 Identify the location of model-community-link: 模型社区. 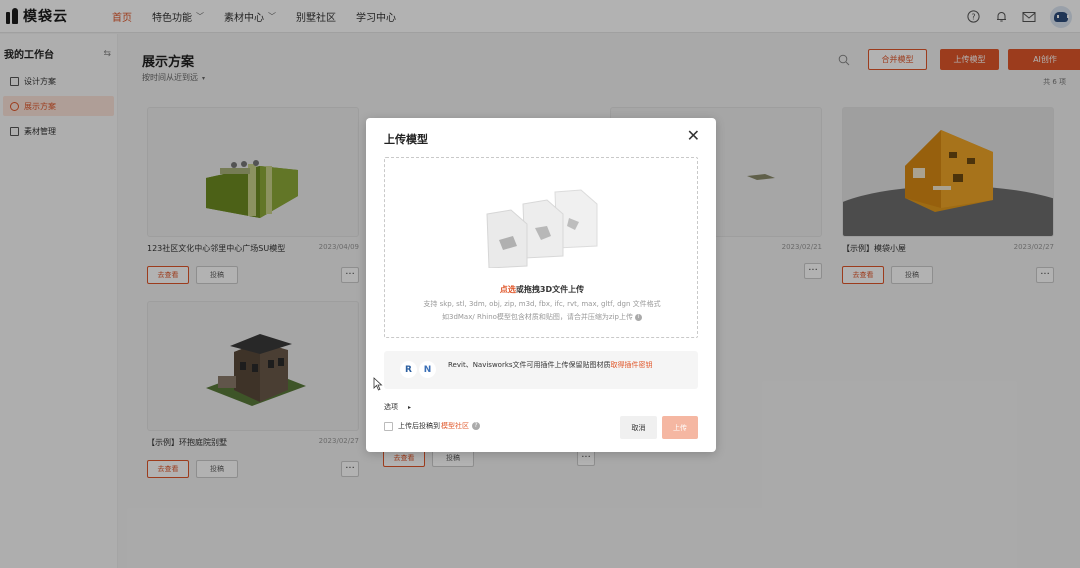
(455, 426).